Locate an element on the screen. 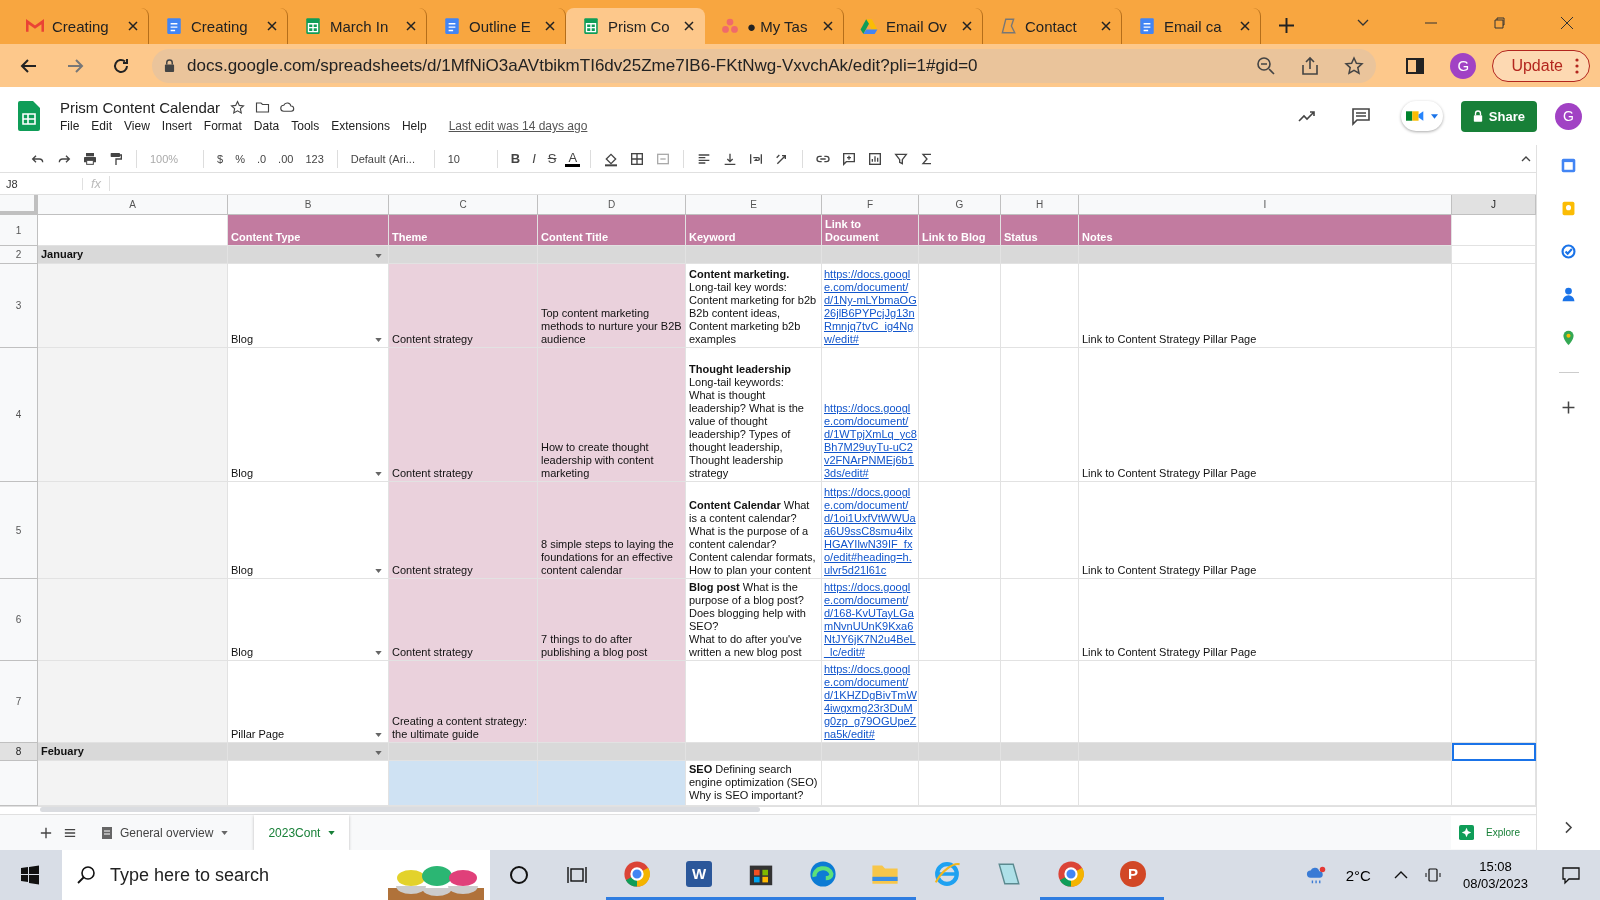 This screenshot has width=1600, height=900. bold-button: B is located at coordinates (515, 158).